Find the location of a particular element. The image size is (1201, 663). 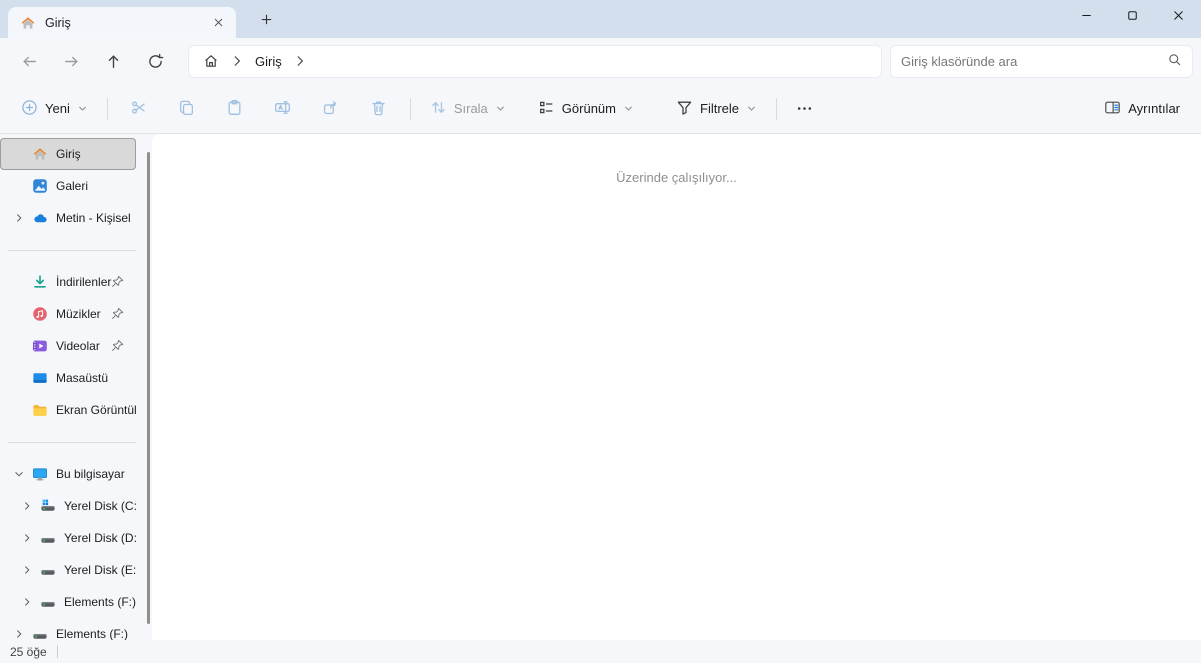

search-input is located at coordinates (1034, 61).